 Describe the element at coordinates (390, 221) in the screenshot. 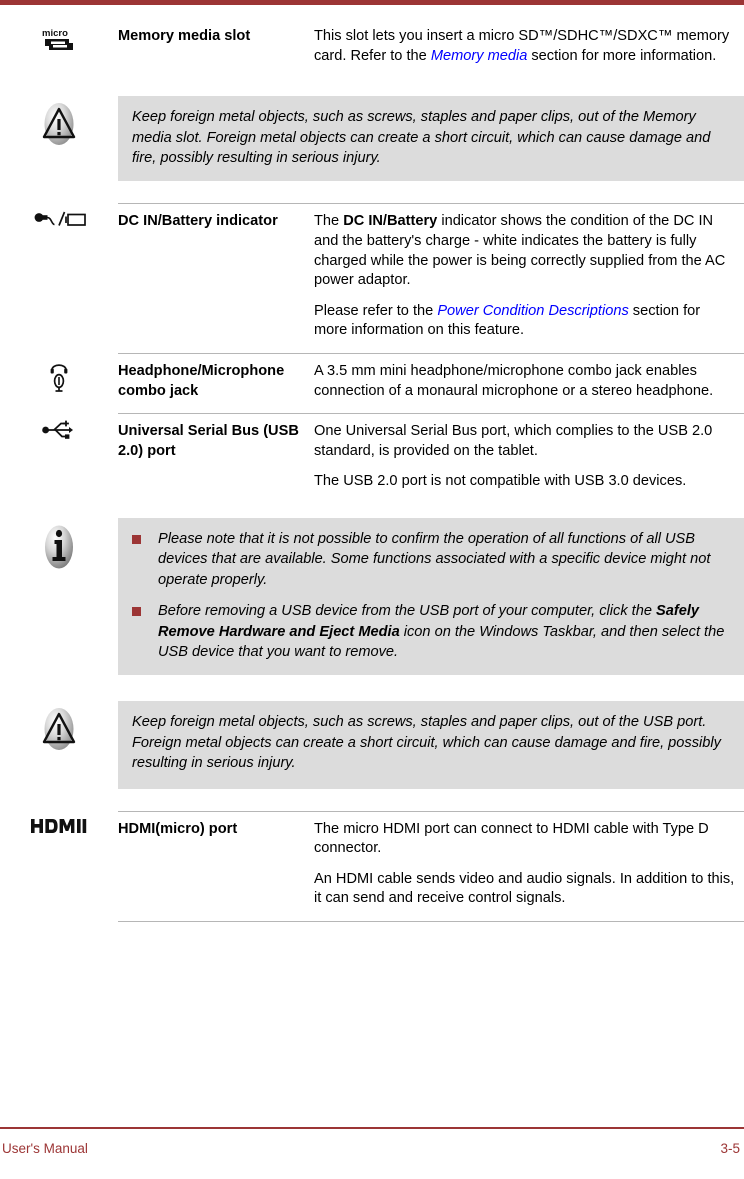

I see `desc-bold: DC IN/Battery` at that location.